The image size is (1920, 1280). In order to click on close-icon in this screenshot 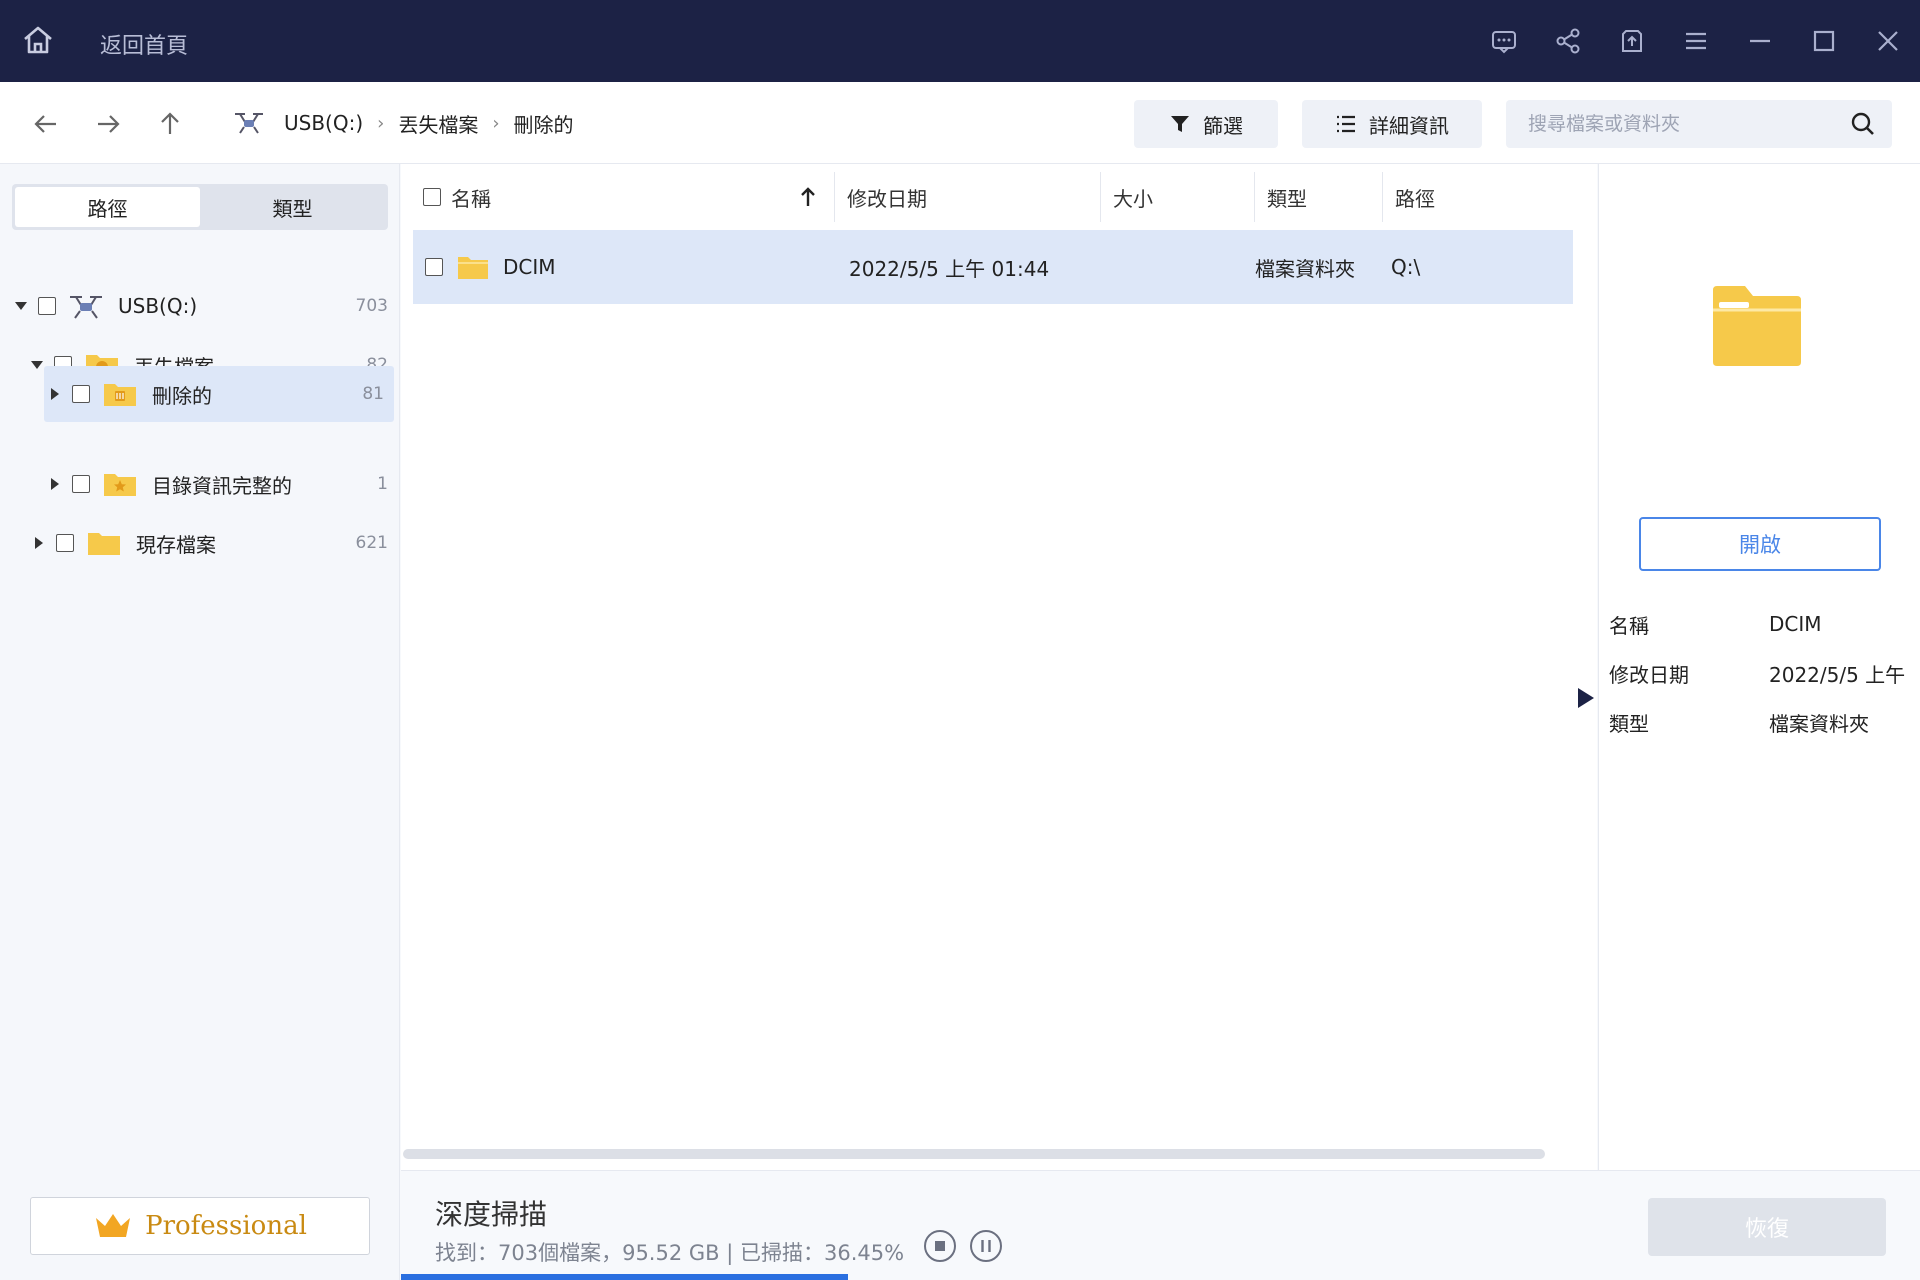, I will do `click(1888, 41)`.